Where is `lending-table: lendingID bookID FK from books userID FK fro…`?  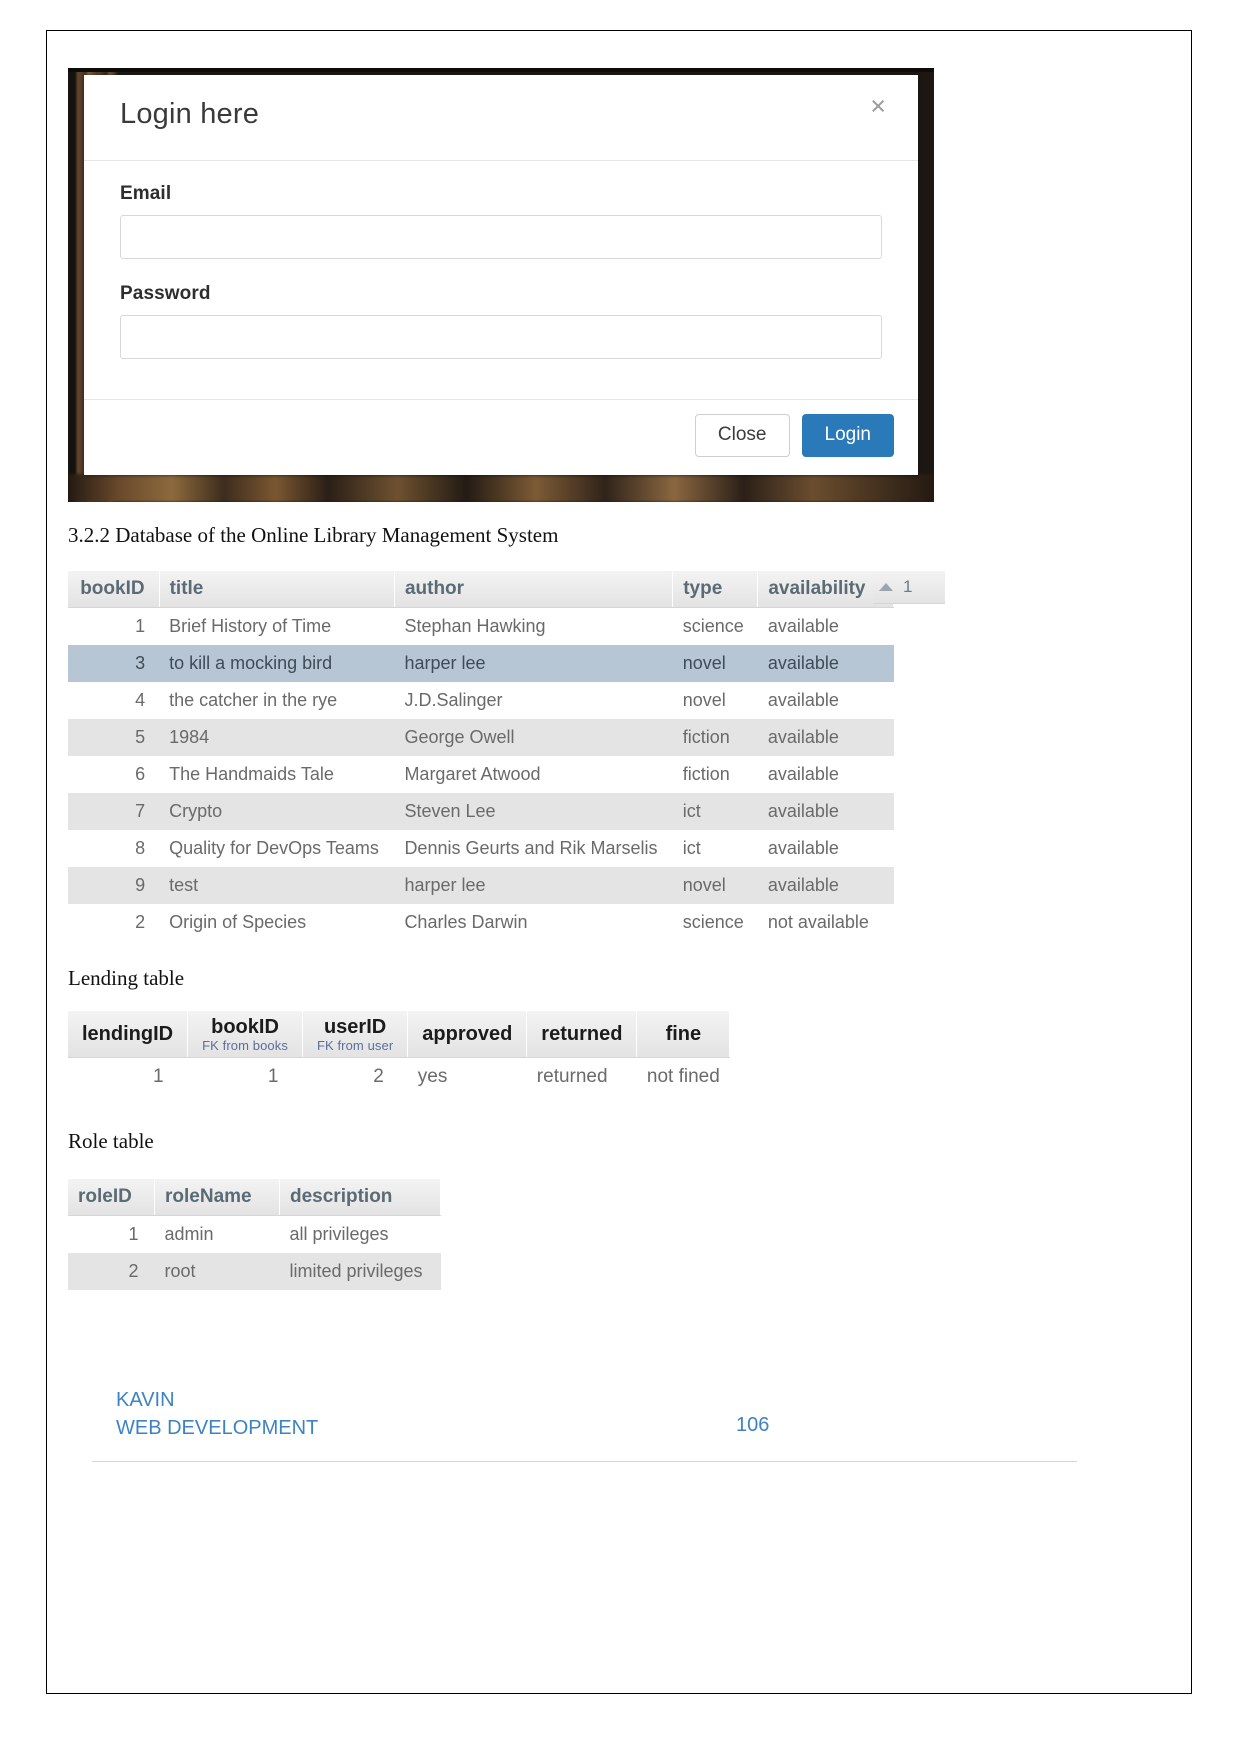
lending-table: lendingID bookID FK from books userID FK fro… is located at coordinates (399, 1054).